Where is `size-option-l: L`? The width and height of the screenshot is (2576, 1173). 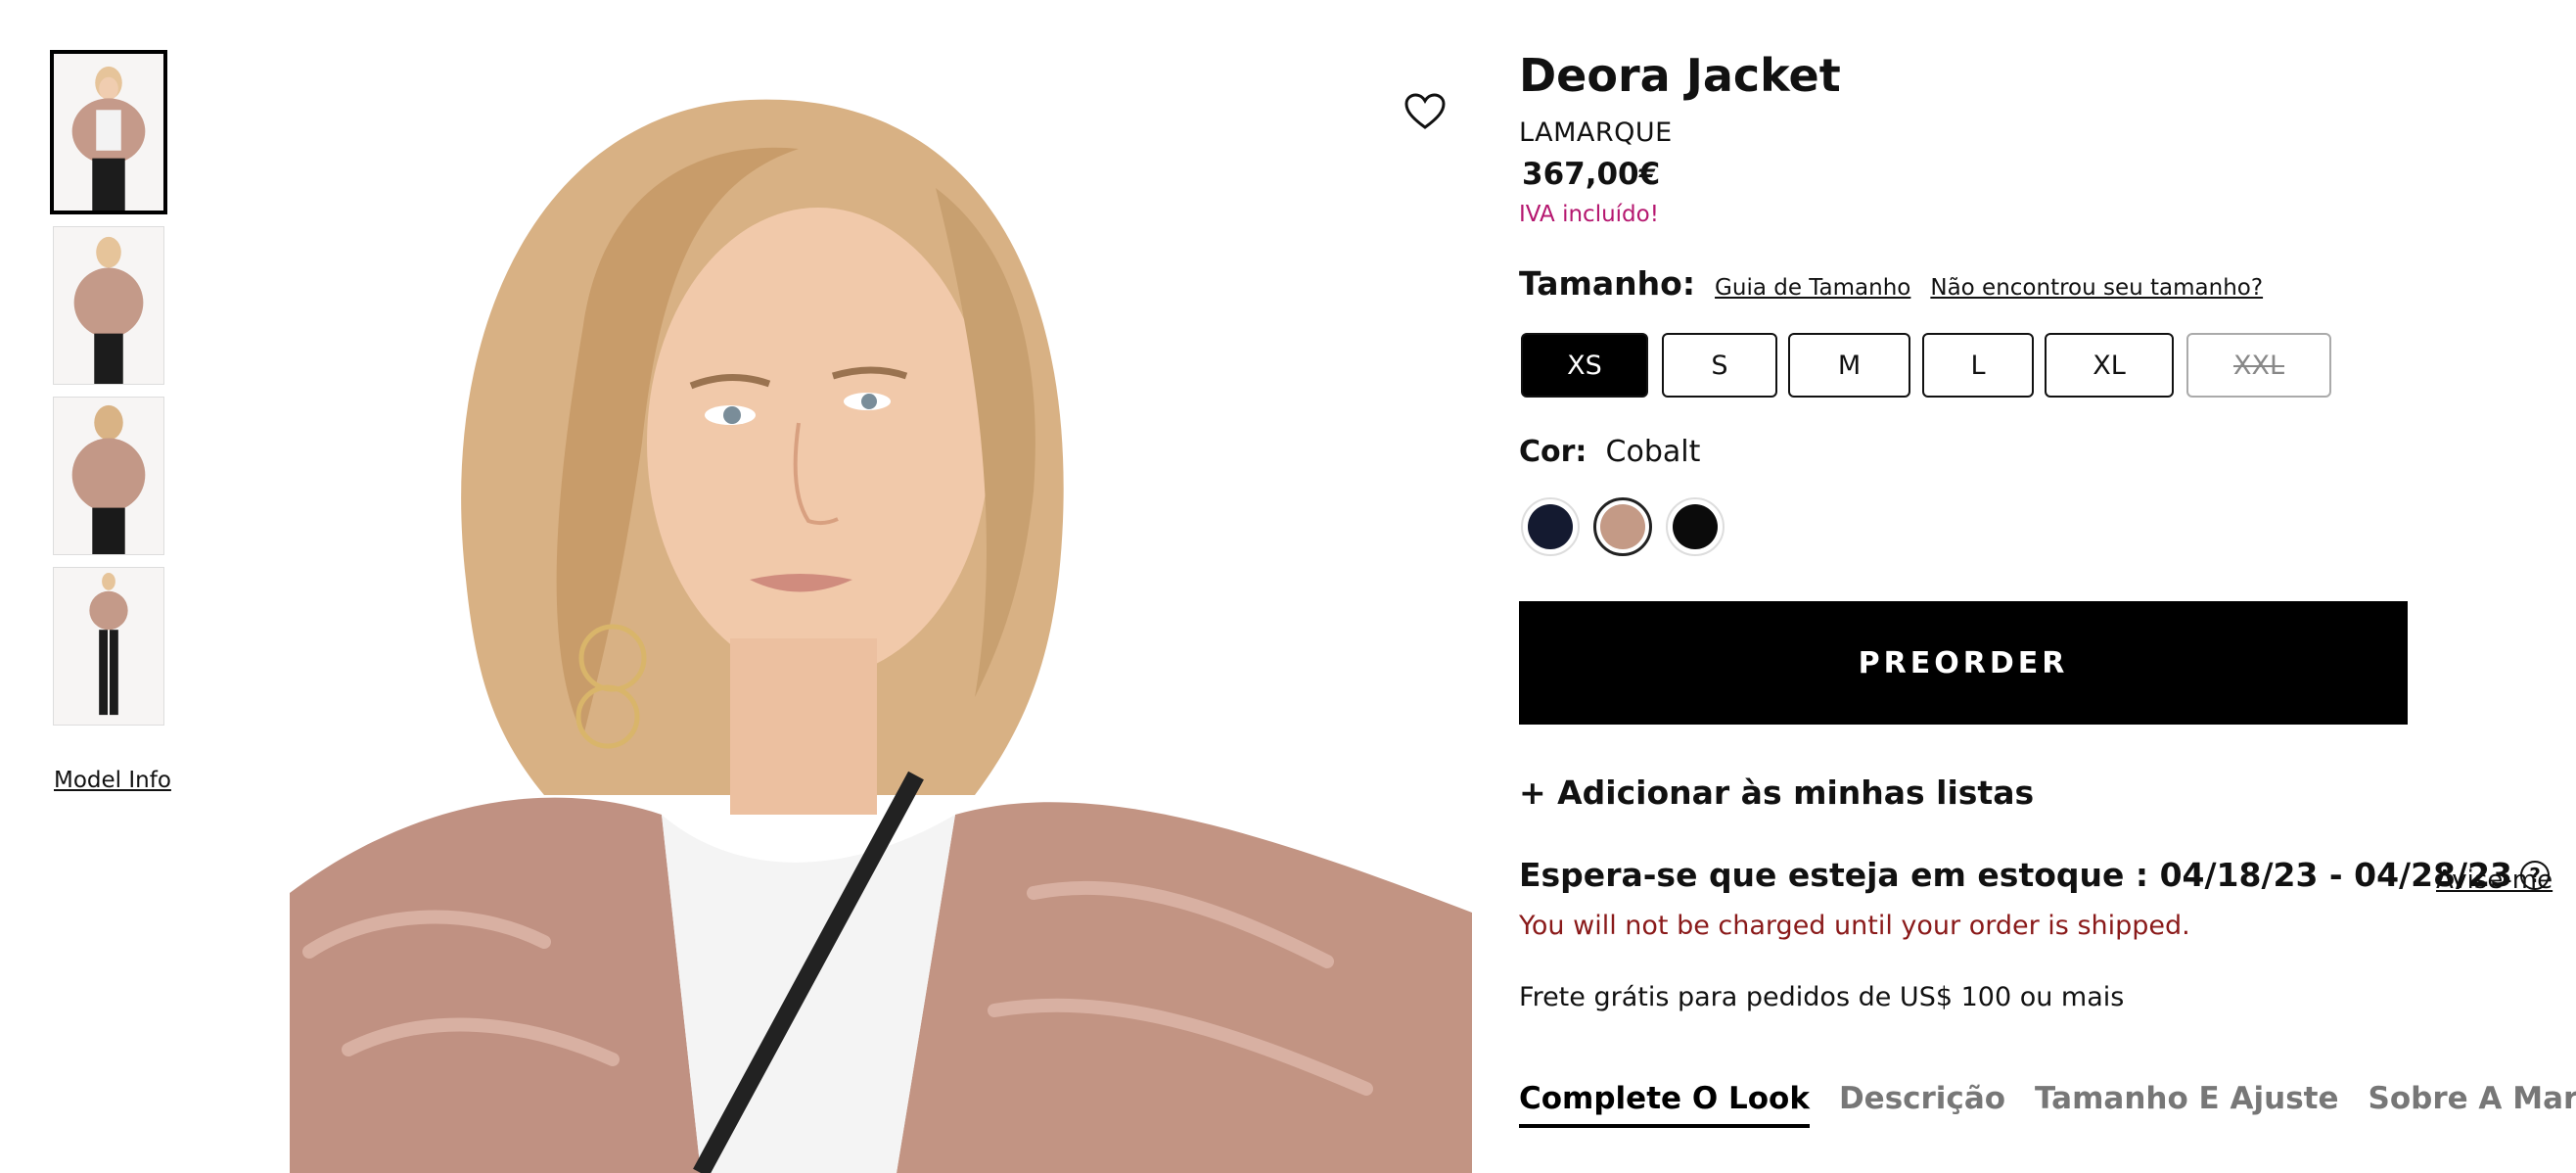
size-option-l: L is located at coordinates (1978, 366).